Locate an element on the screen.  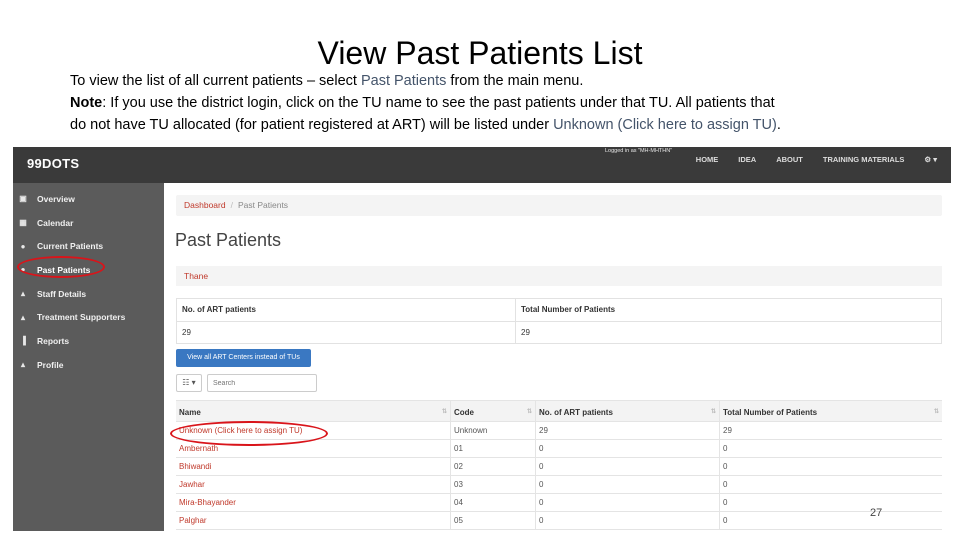
unknown-tu-highlight-oval is located at coordinates (249, 433).